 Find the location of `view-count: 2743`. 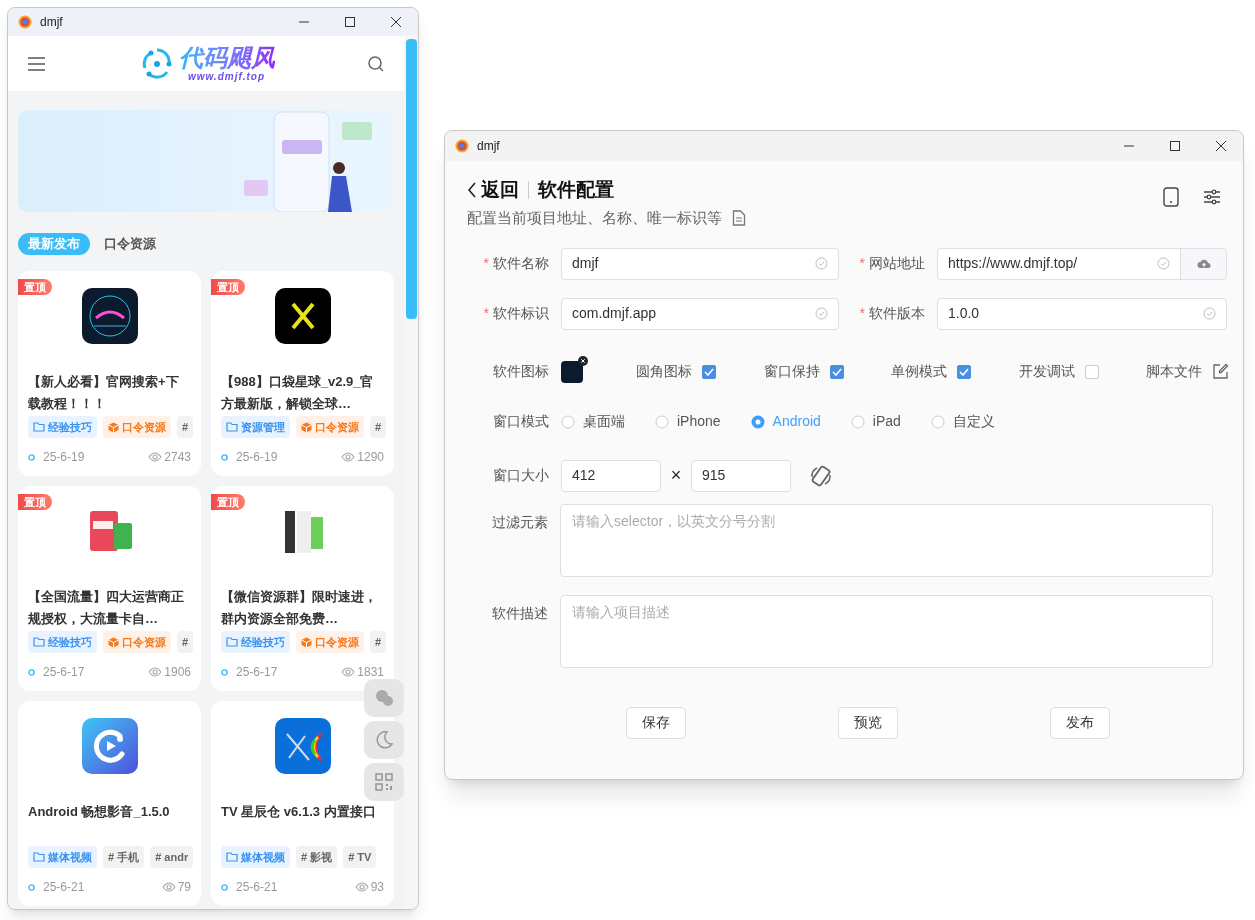

view-count: 2743 is located at coordinates (177, 457).